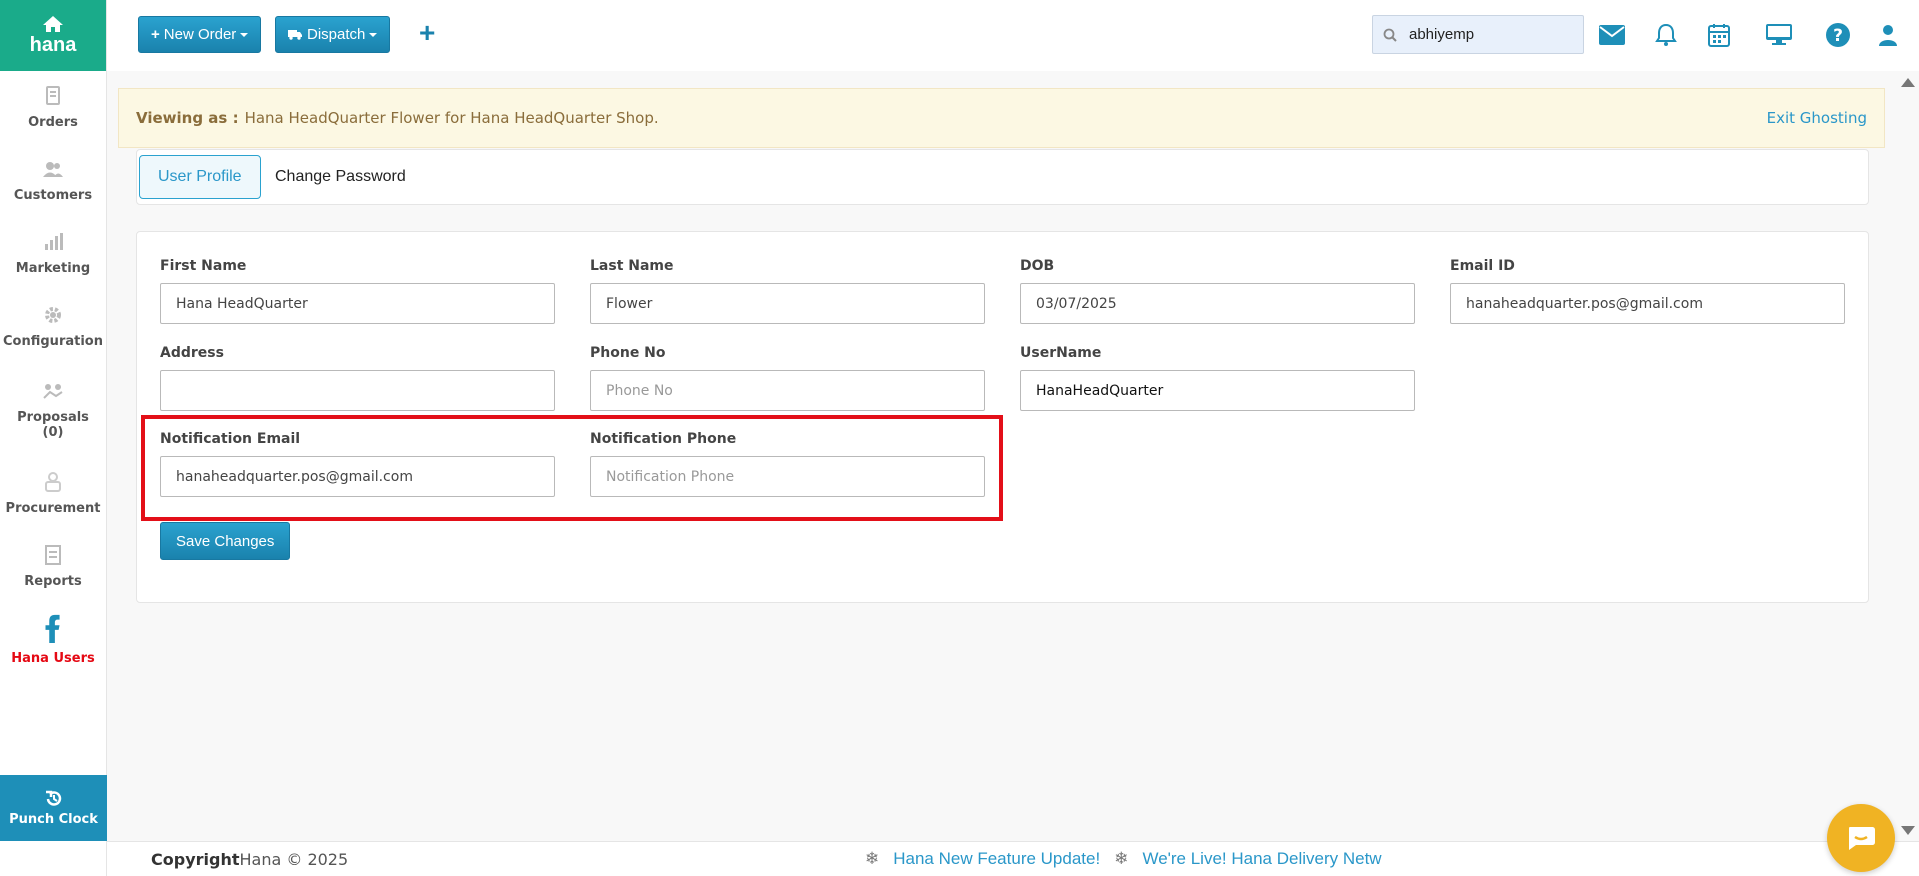 The width and height of the screenshot is (1919, 876). I want to click on mail-icon, so click(1612, 35).